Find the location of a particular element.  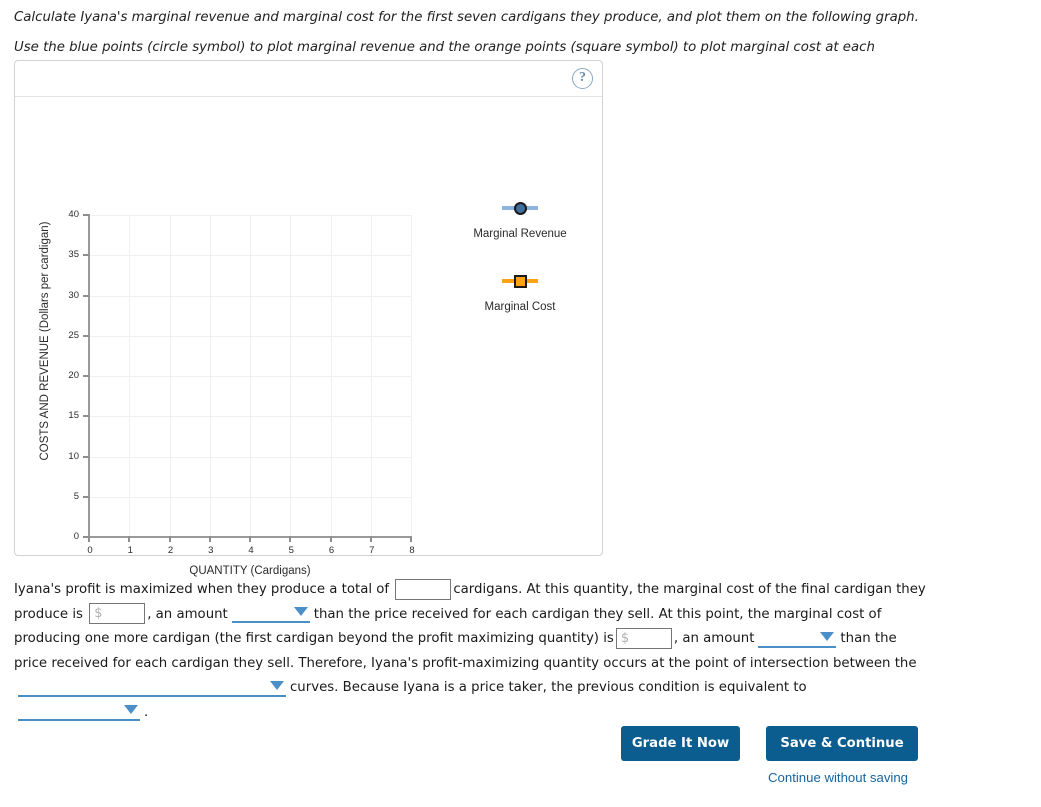

plot-area is located at coordinates (250, 376).